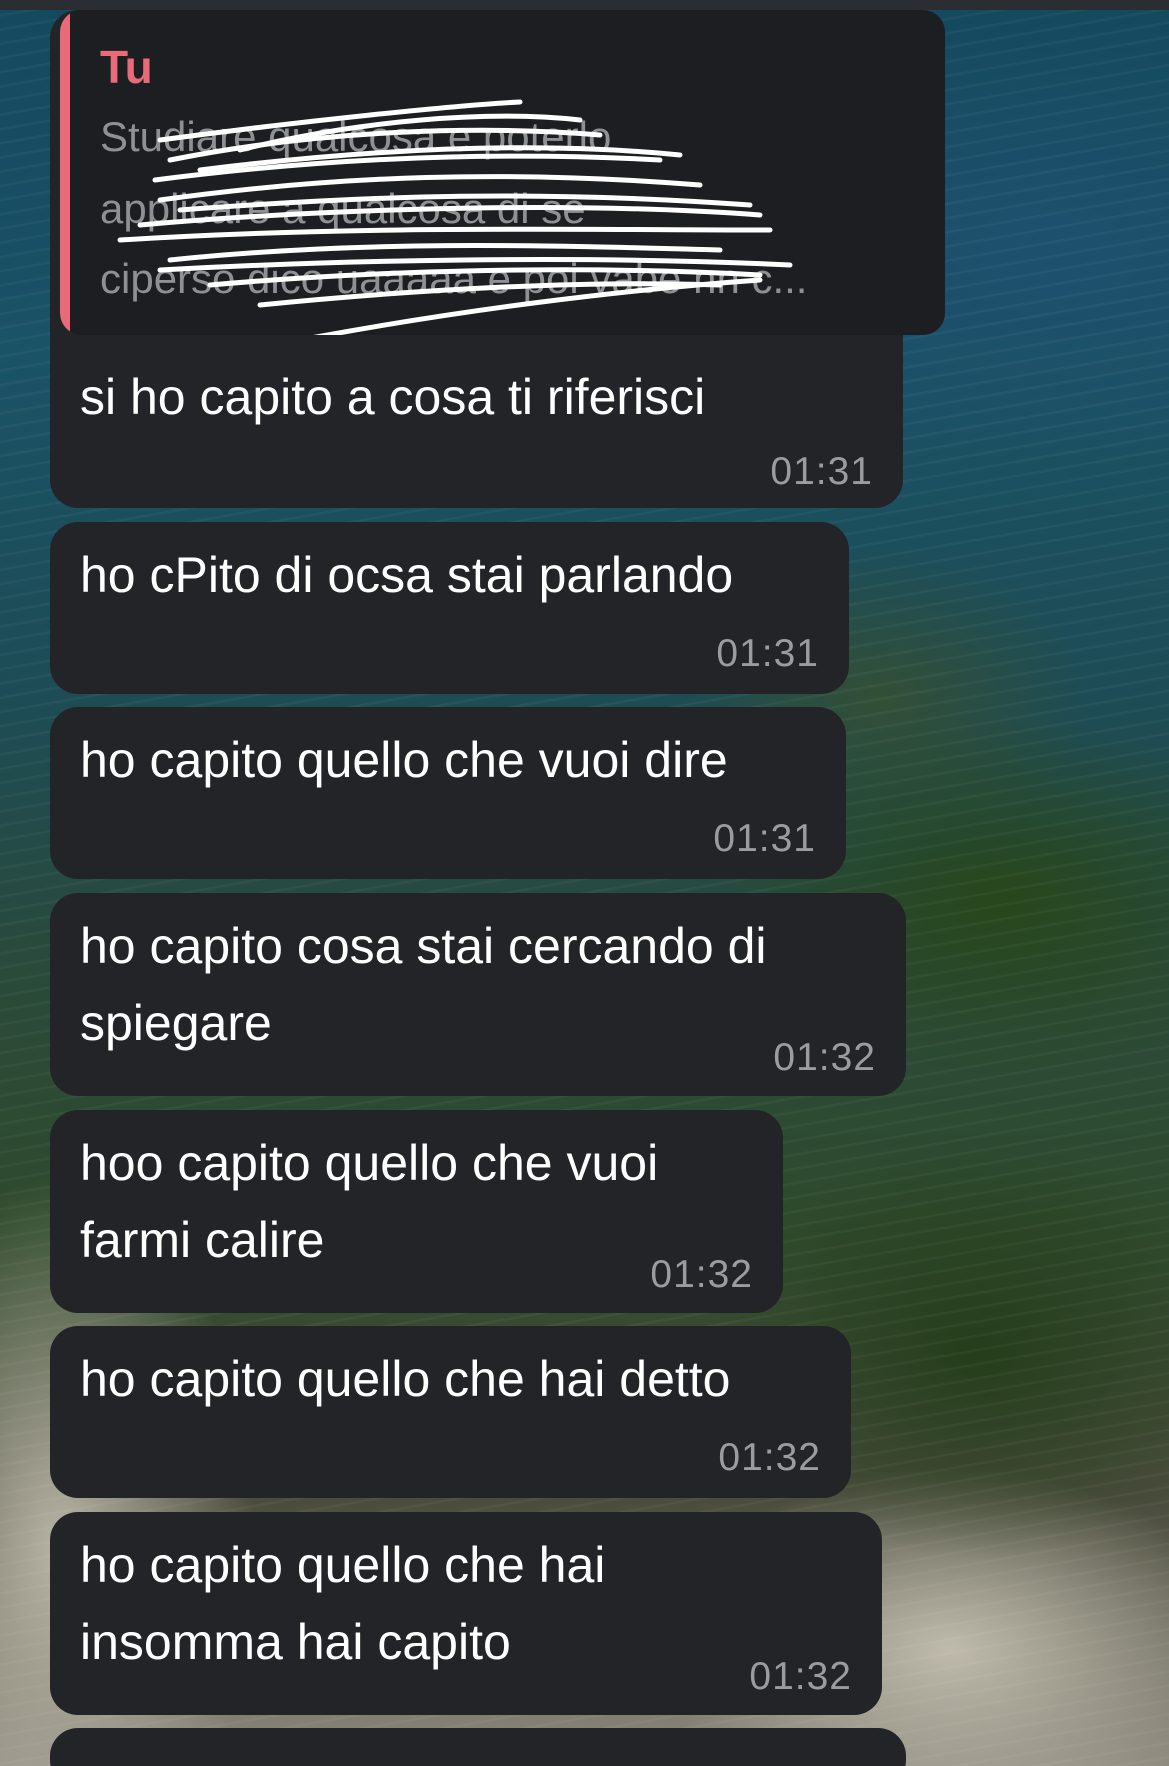 The image size is (1169, 1766). I want to click on message-text: ho cPito di ocsa stai parlando, so click(407, 575).